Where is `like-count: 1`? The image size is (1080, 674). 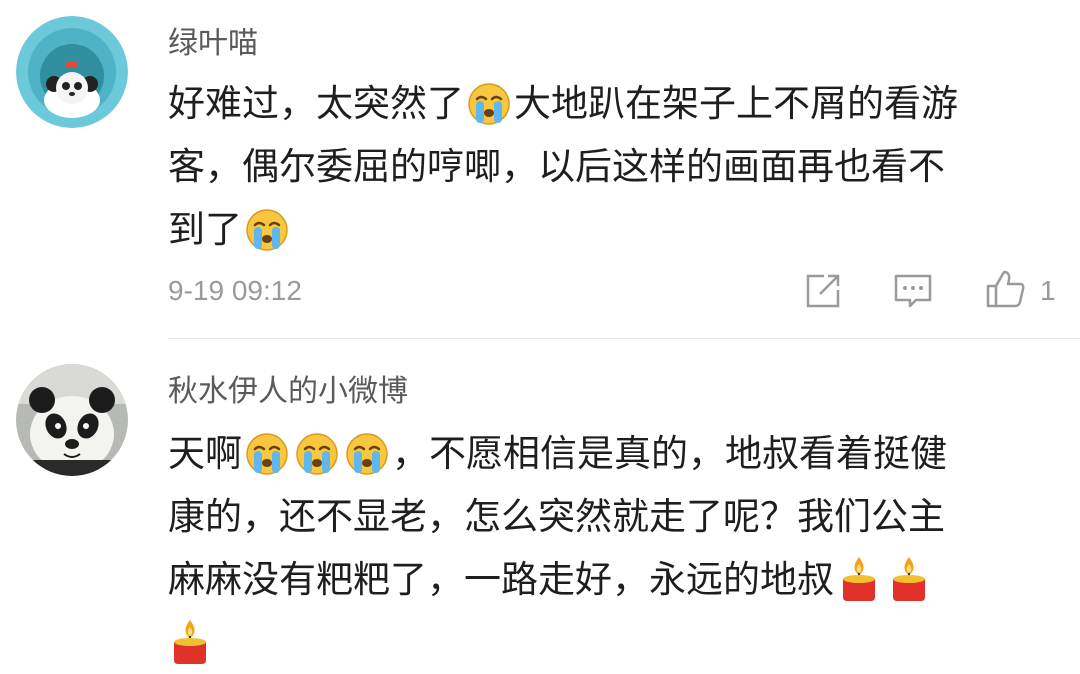 like-count: 1 is located at coordinates (1048, 290).